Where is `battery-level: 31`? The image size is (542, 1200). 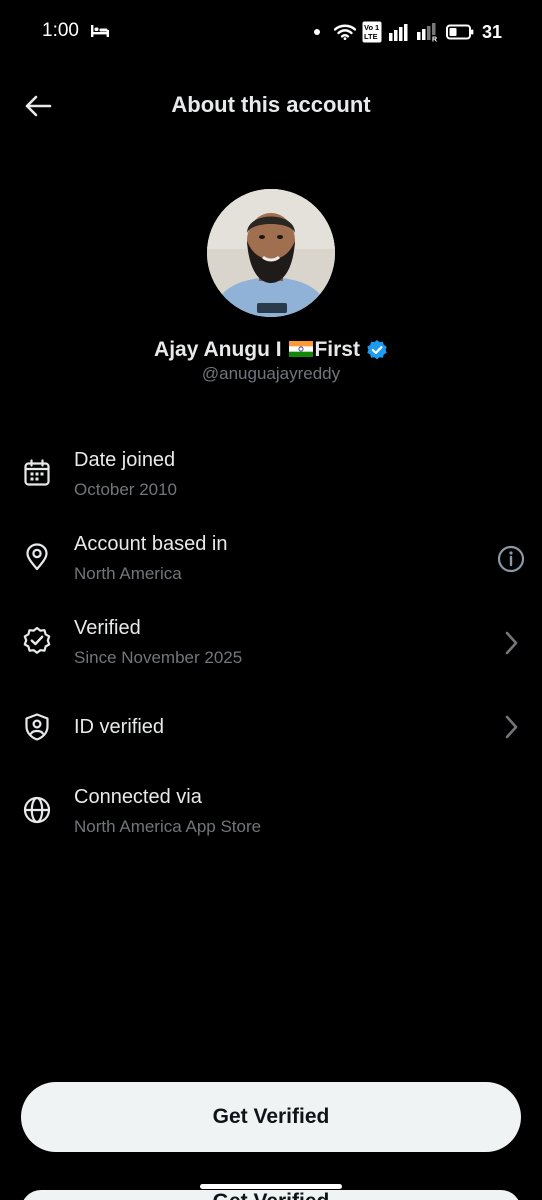 battery-level: 31 is located at coordinates (491, 31).